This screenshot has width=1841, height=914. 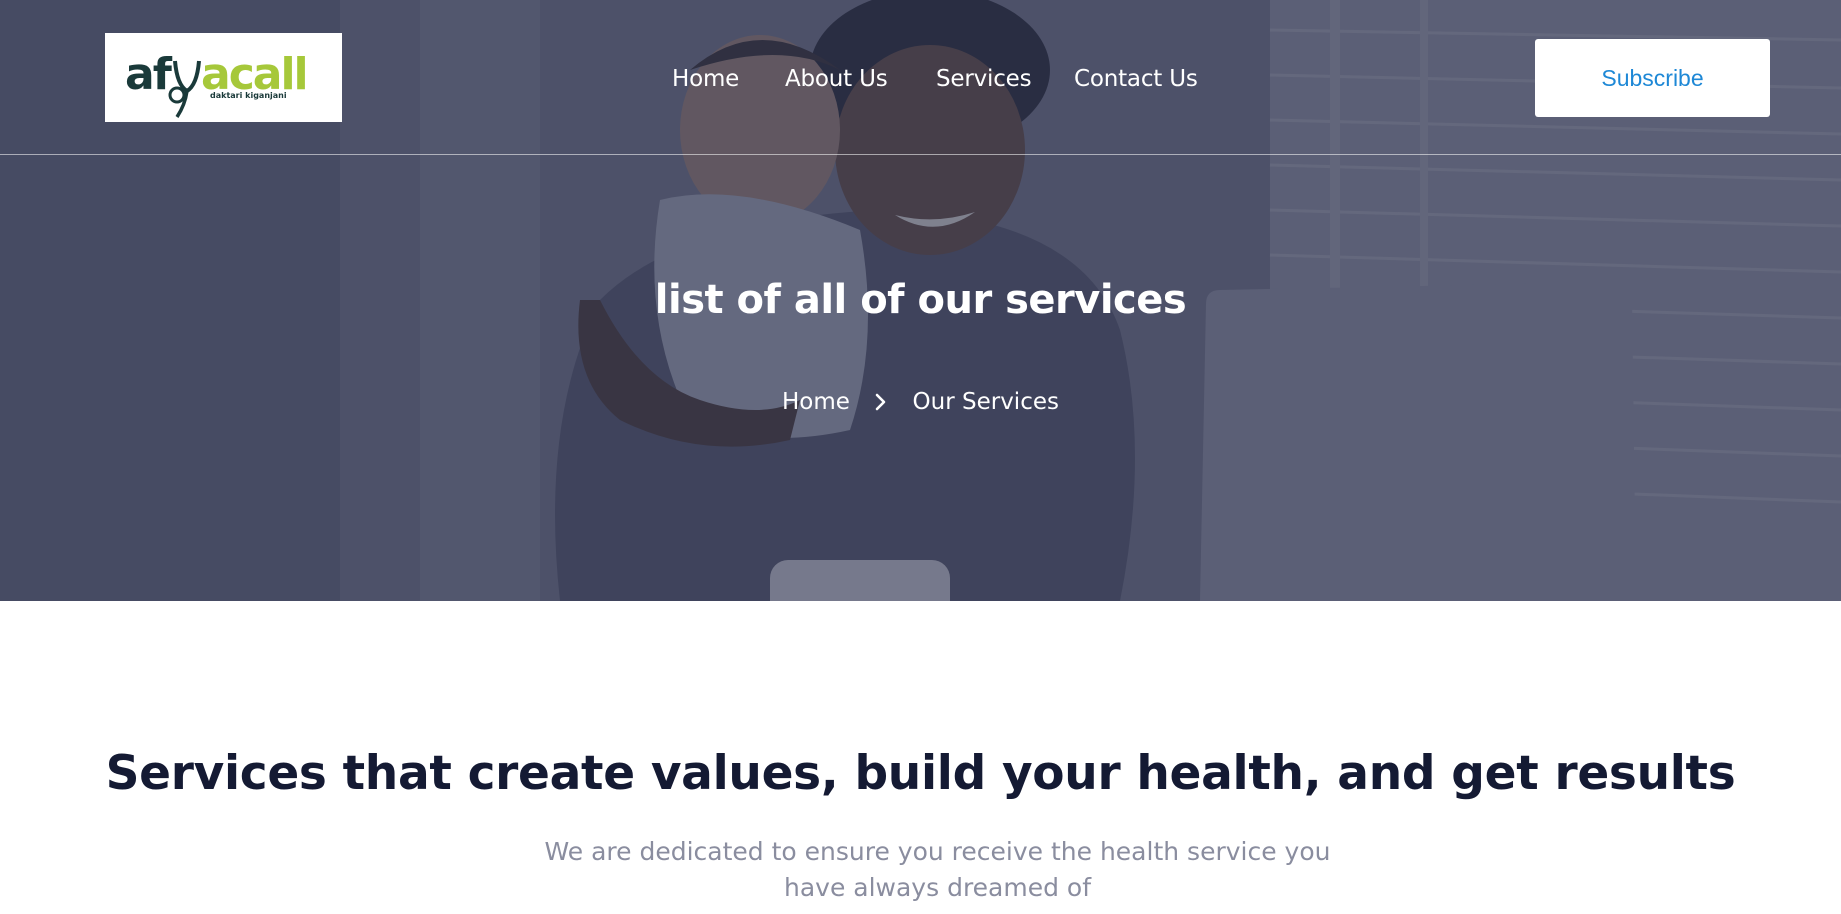 What do you see at coordinates (920, 300) in the screenshot?
I see `page-title: list of all of our services` at bounding box center [920, 300].